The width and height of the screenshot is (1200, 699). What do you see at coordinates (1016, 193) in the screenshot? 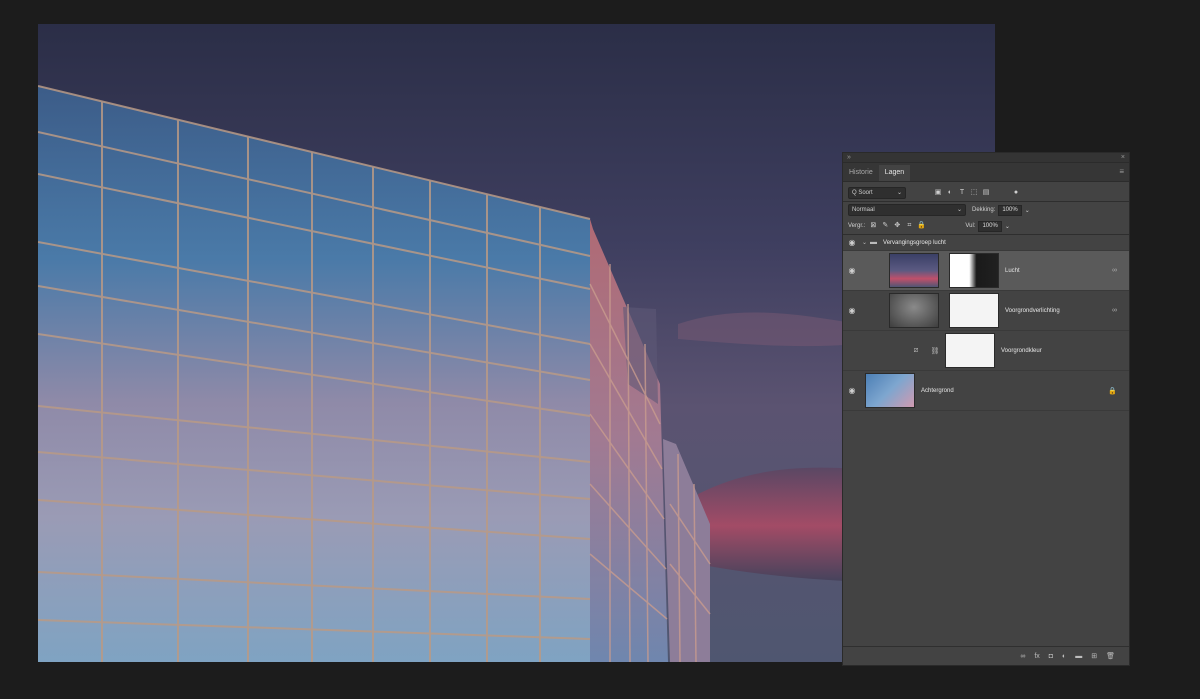
I see `filter-toggle-icon: ●` at bounding box center [1016, 193].